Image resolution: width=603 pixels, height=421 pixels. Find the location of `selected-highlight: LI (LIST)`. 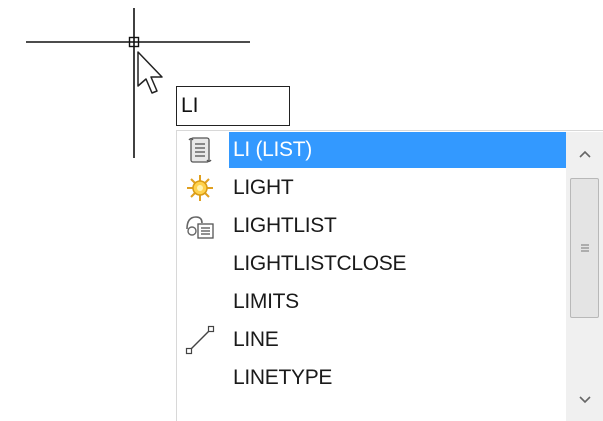

selected-highlight: LI (LIST) is located at coordinates (399, 150).